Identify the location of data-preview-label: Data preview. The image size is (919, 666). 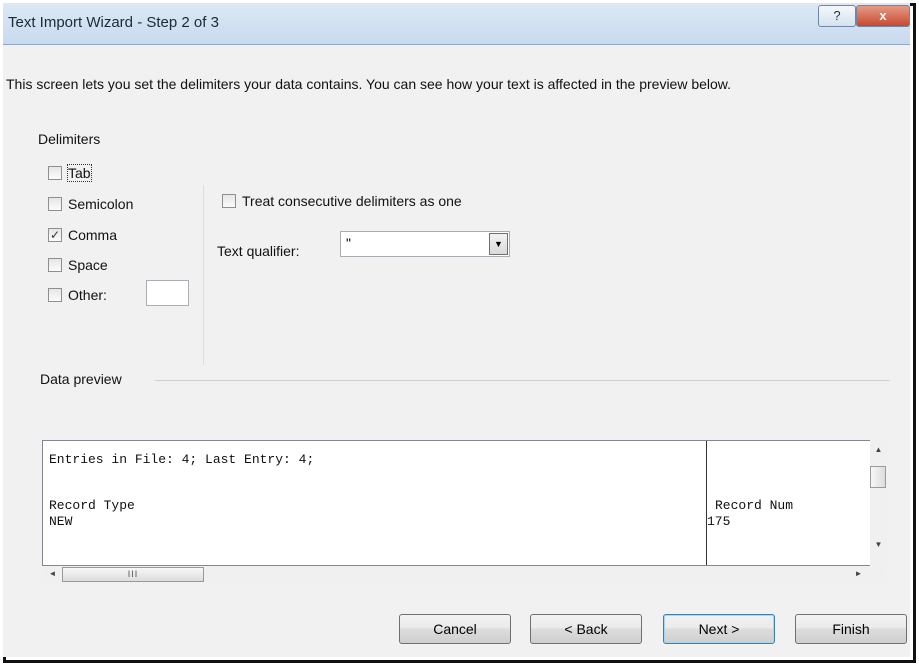
(81, 379).